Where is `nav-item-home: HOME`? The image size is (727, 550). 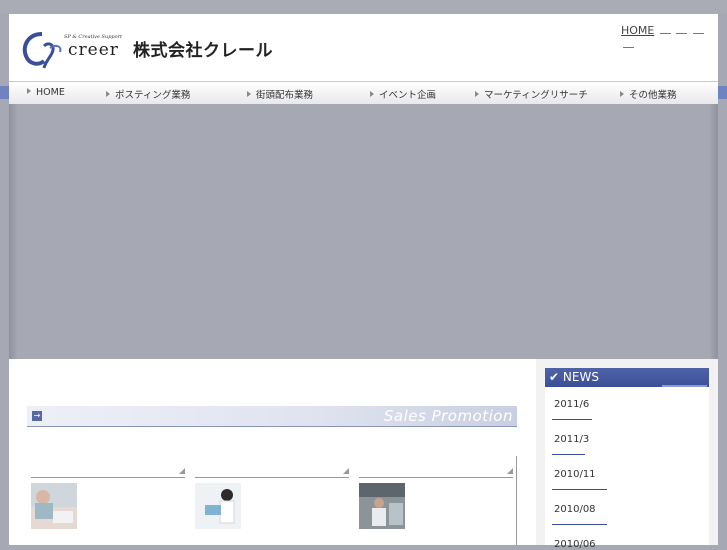 nav-item-home: HOME is located at coordinates (46, 92).